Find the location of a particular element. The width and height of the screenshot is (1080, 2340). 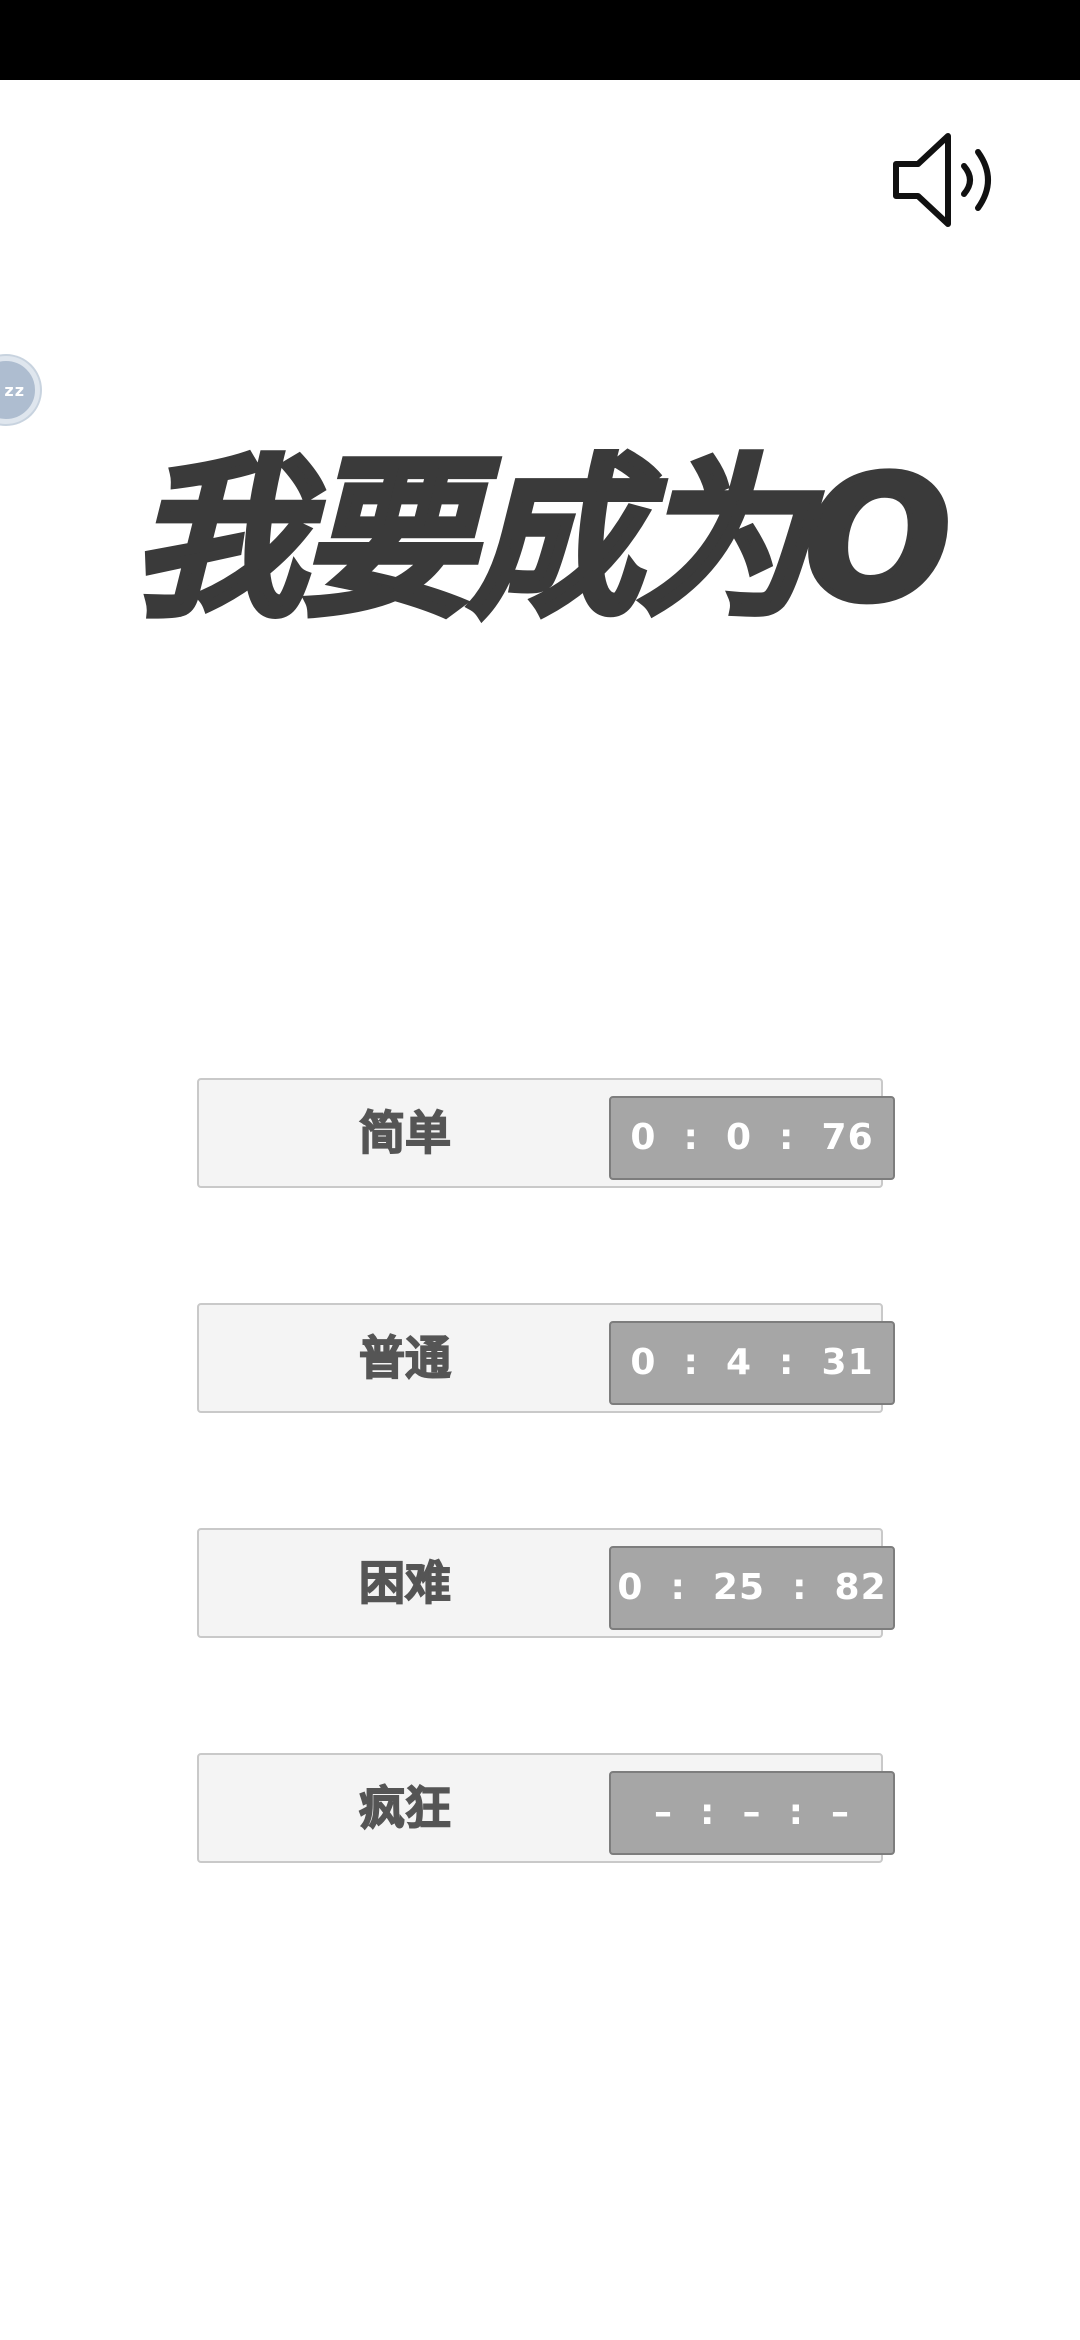

level-label: 疯狂 is located at coordinates (405, 1808).